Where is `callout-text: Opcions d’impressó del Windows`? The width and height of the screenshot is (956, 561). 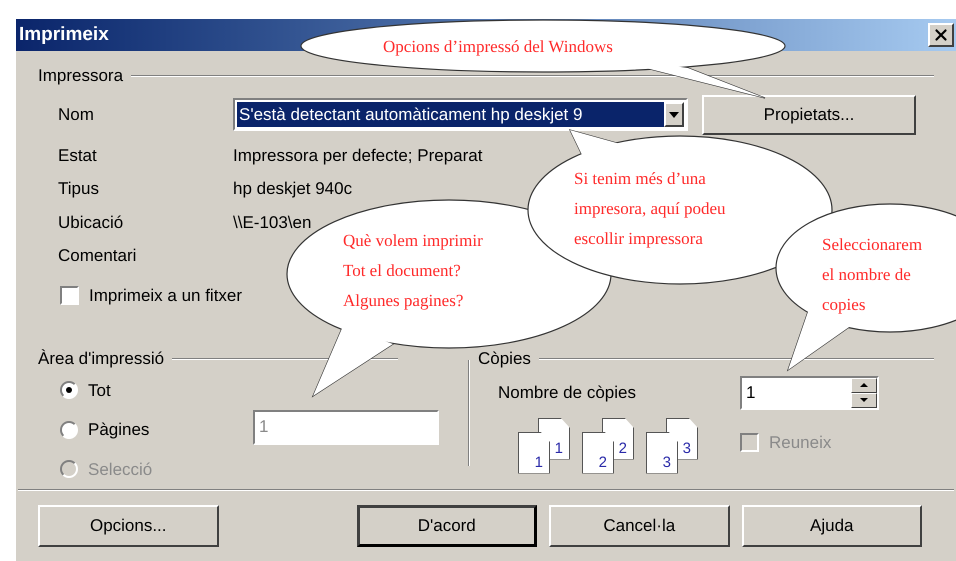
callout-text: Opcions d’impressó del Windows is located at coordinates (498, 47).